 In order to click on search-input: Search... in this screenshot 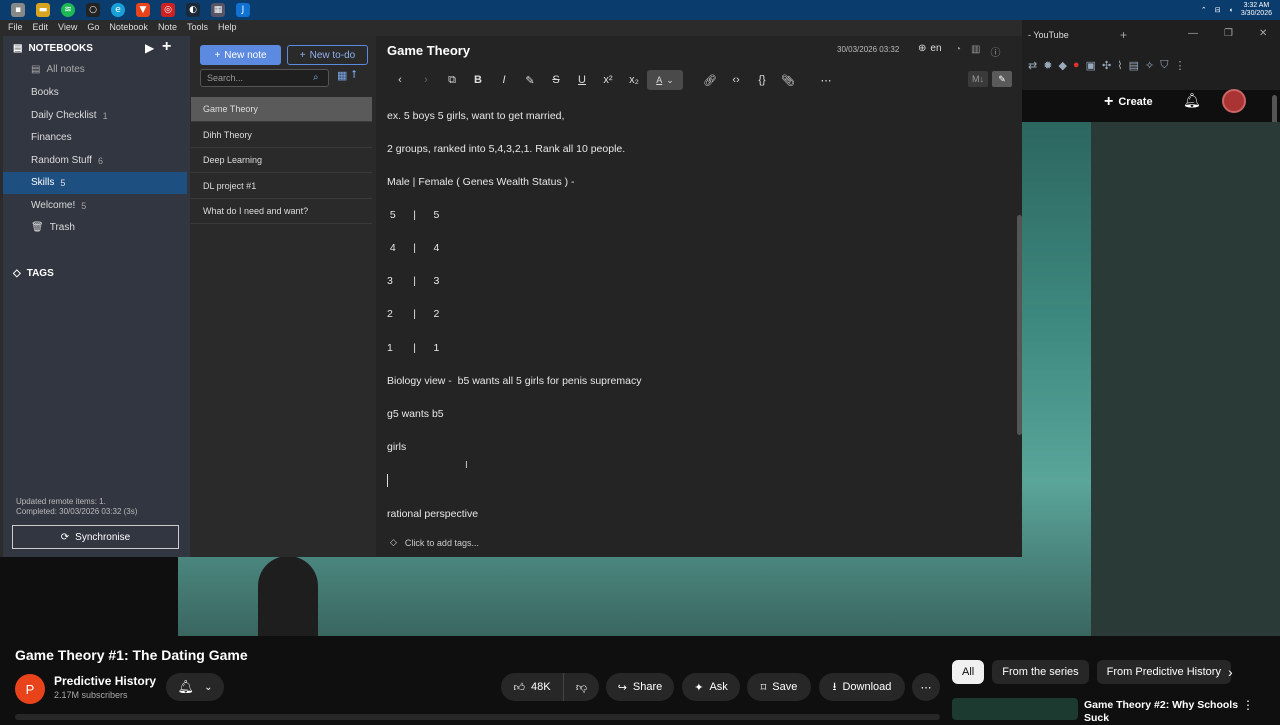, I will do `click(264, 78)`.